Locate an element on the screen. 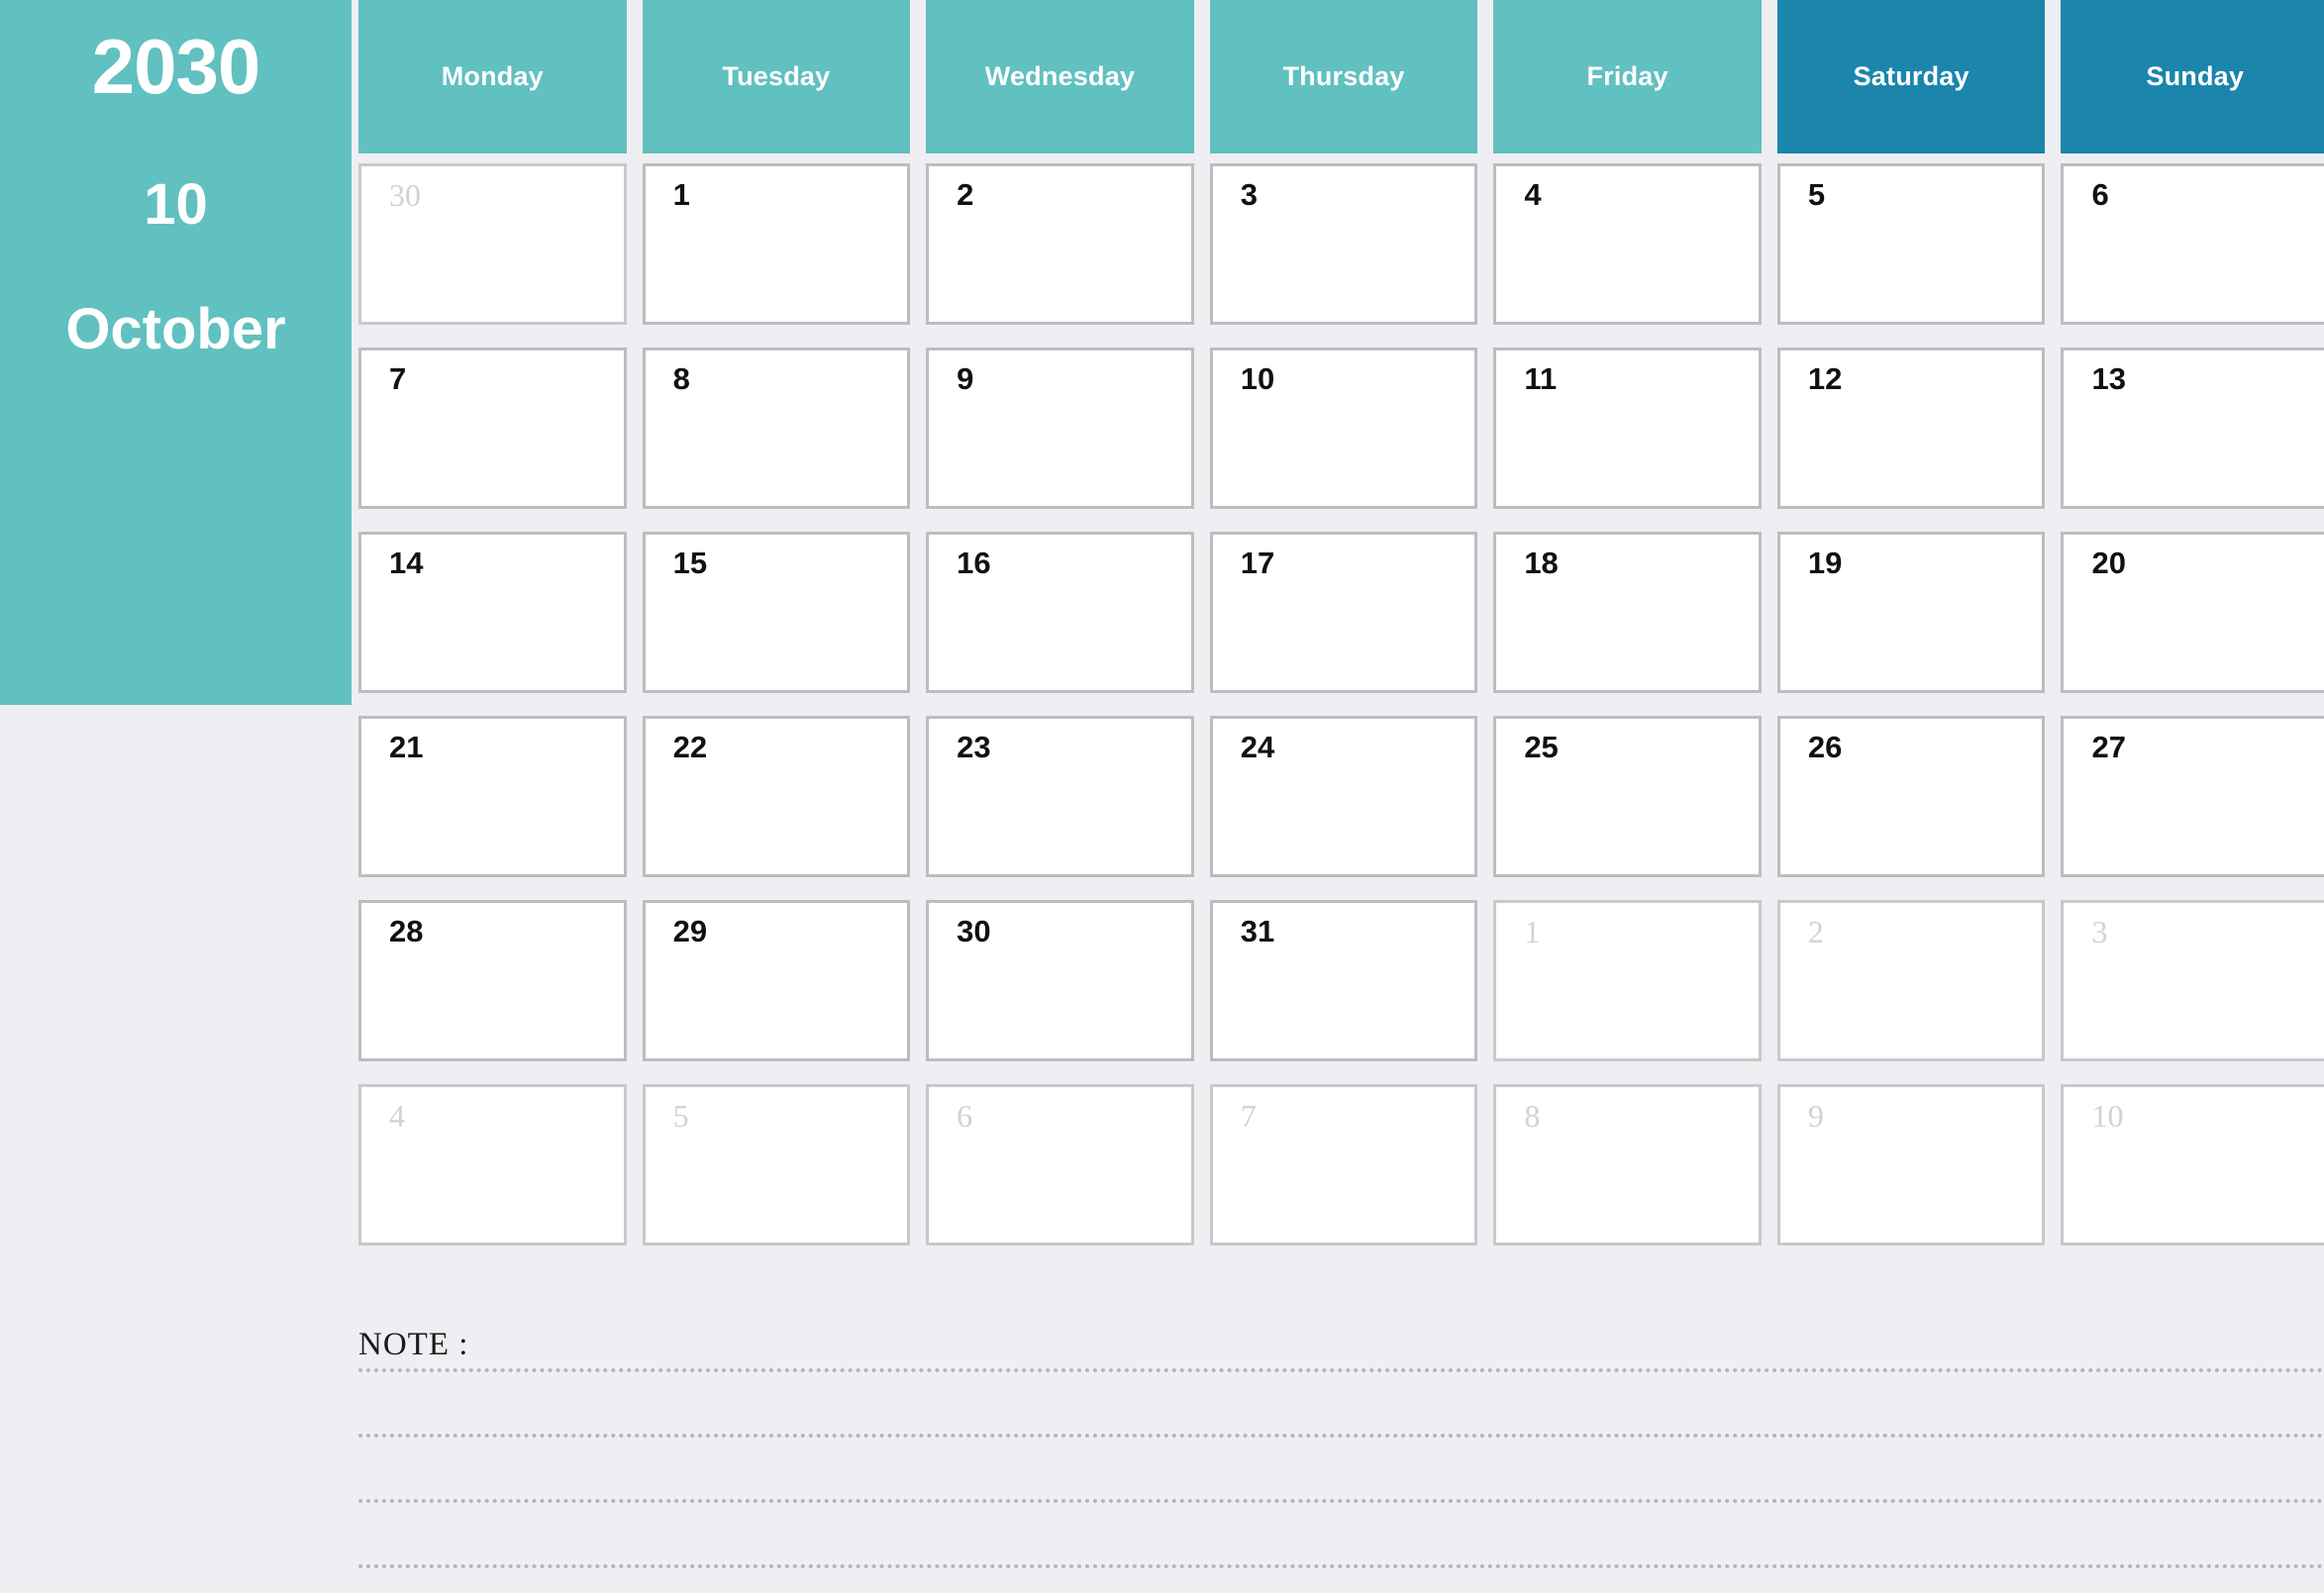 The width and height of the screenshot is (2324, 1593). day-number: 31 is located at coordinates (1257, 931).